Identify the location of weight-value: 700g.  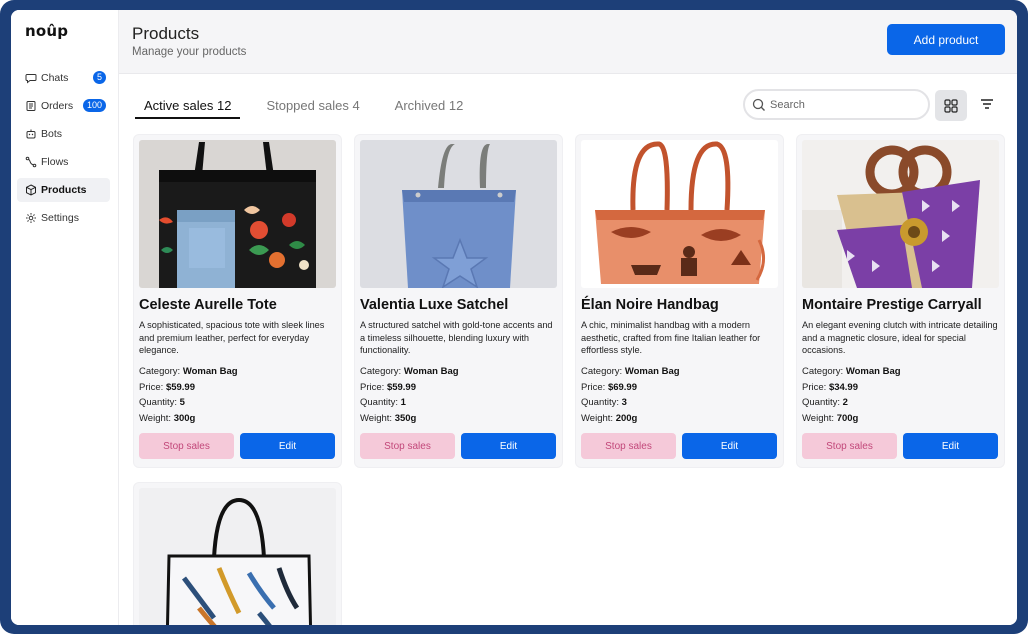
(847, 418).